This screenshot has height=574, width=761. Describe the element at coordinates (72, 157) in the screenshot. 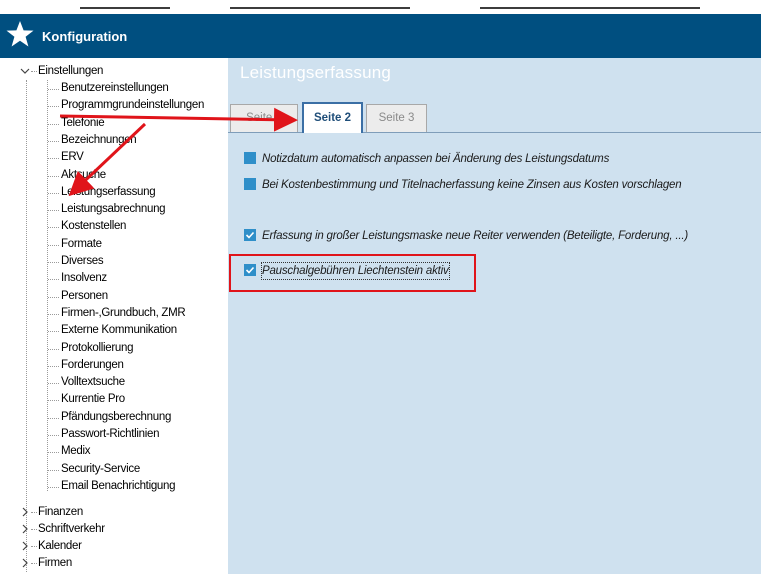

I see `tree-item-erv: ERV` at that location.